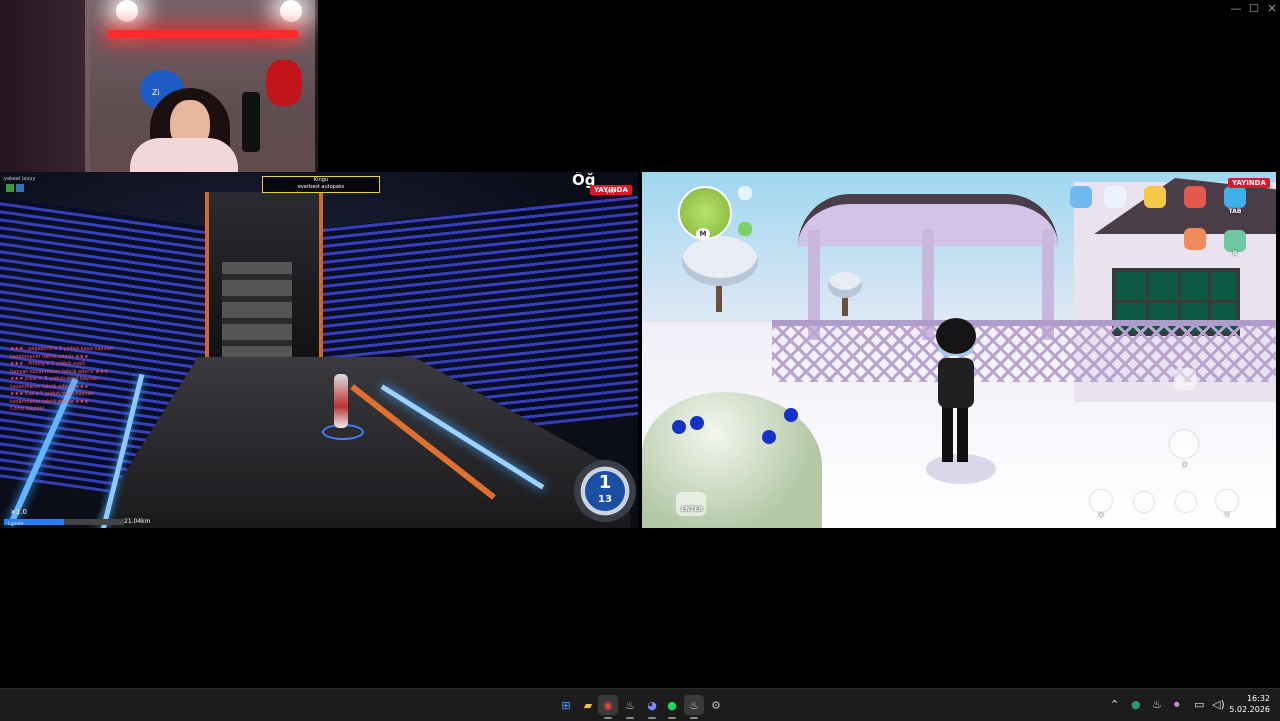 The width and height of the screenshot is (1280, 721). What do you see at coordinates (1271, 9) in the screenshot?
I see `close-icon: ✕` at bounding box center [1271, 9].